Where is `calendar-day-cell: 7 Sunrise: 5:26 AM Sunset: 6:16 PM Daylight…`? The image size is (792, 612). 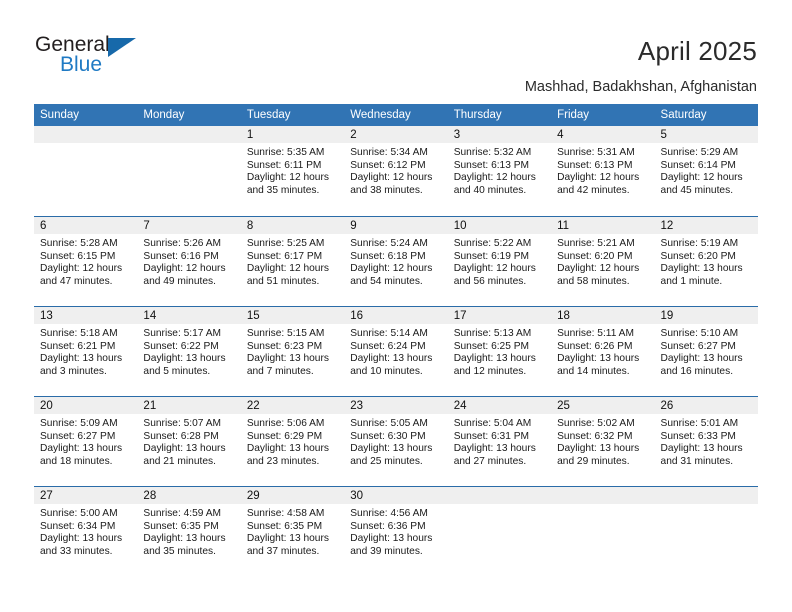 calendar-day-cell: 7 Sunrise: 5:26 AM Sunset: 6:16 PM Daylight… is located at coordinates (189, 261).